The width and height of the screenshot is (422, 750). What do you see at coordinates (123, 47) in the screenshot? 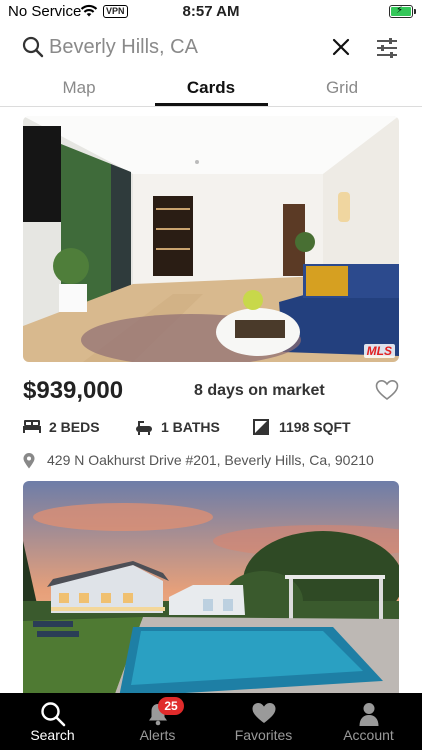
I see `search-input: Beverly Hills, CA` at bounding box center [123, 47].